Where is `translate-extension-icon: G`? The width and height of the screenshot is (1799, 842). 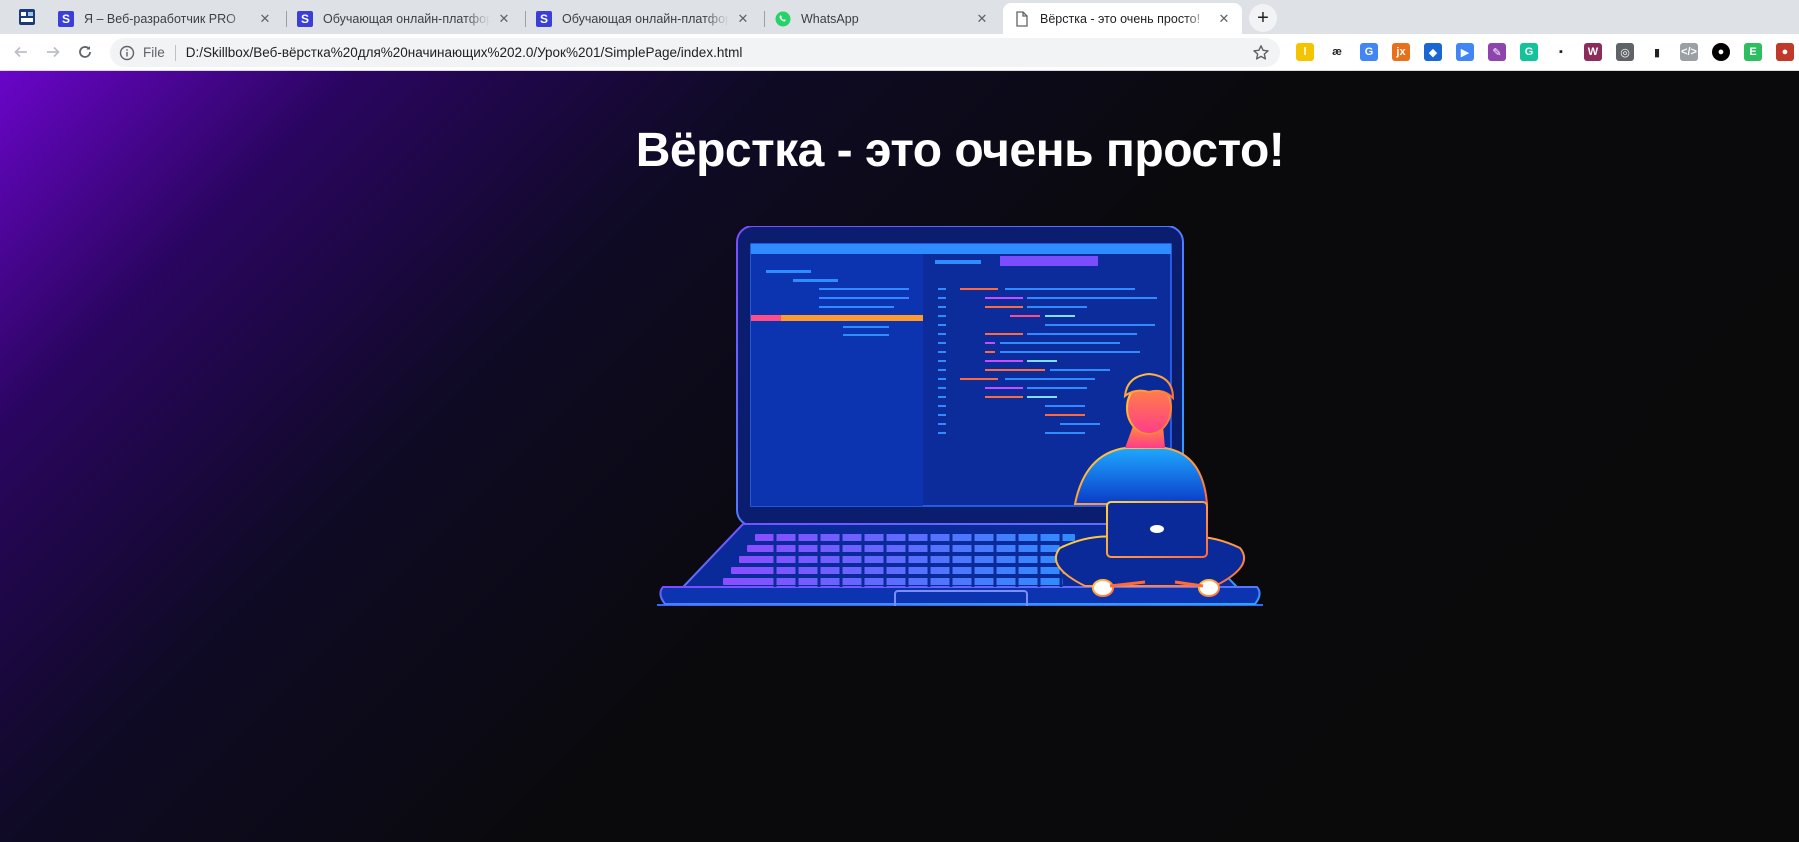 translate-extension-icon: G is located at coordinates (1369, 52).